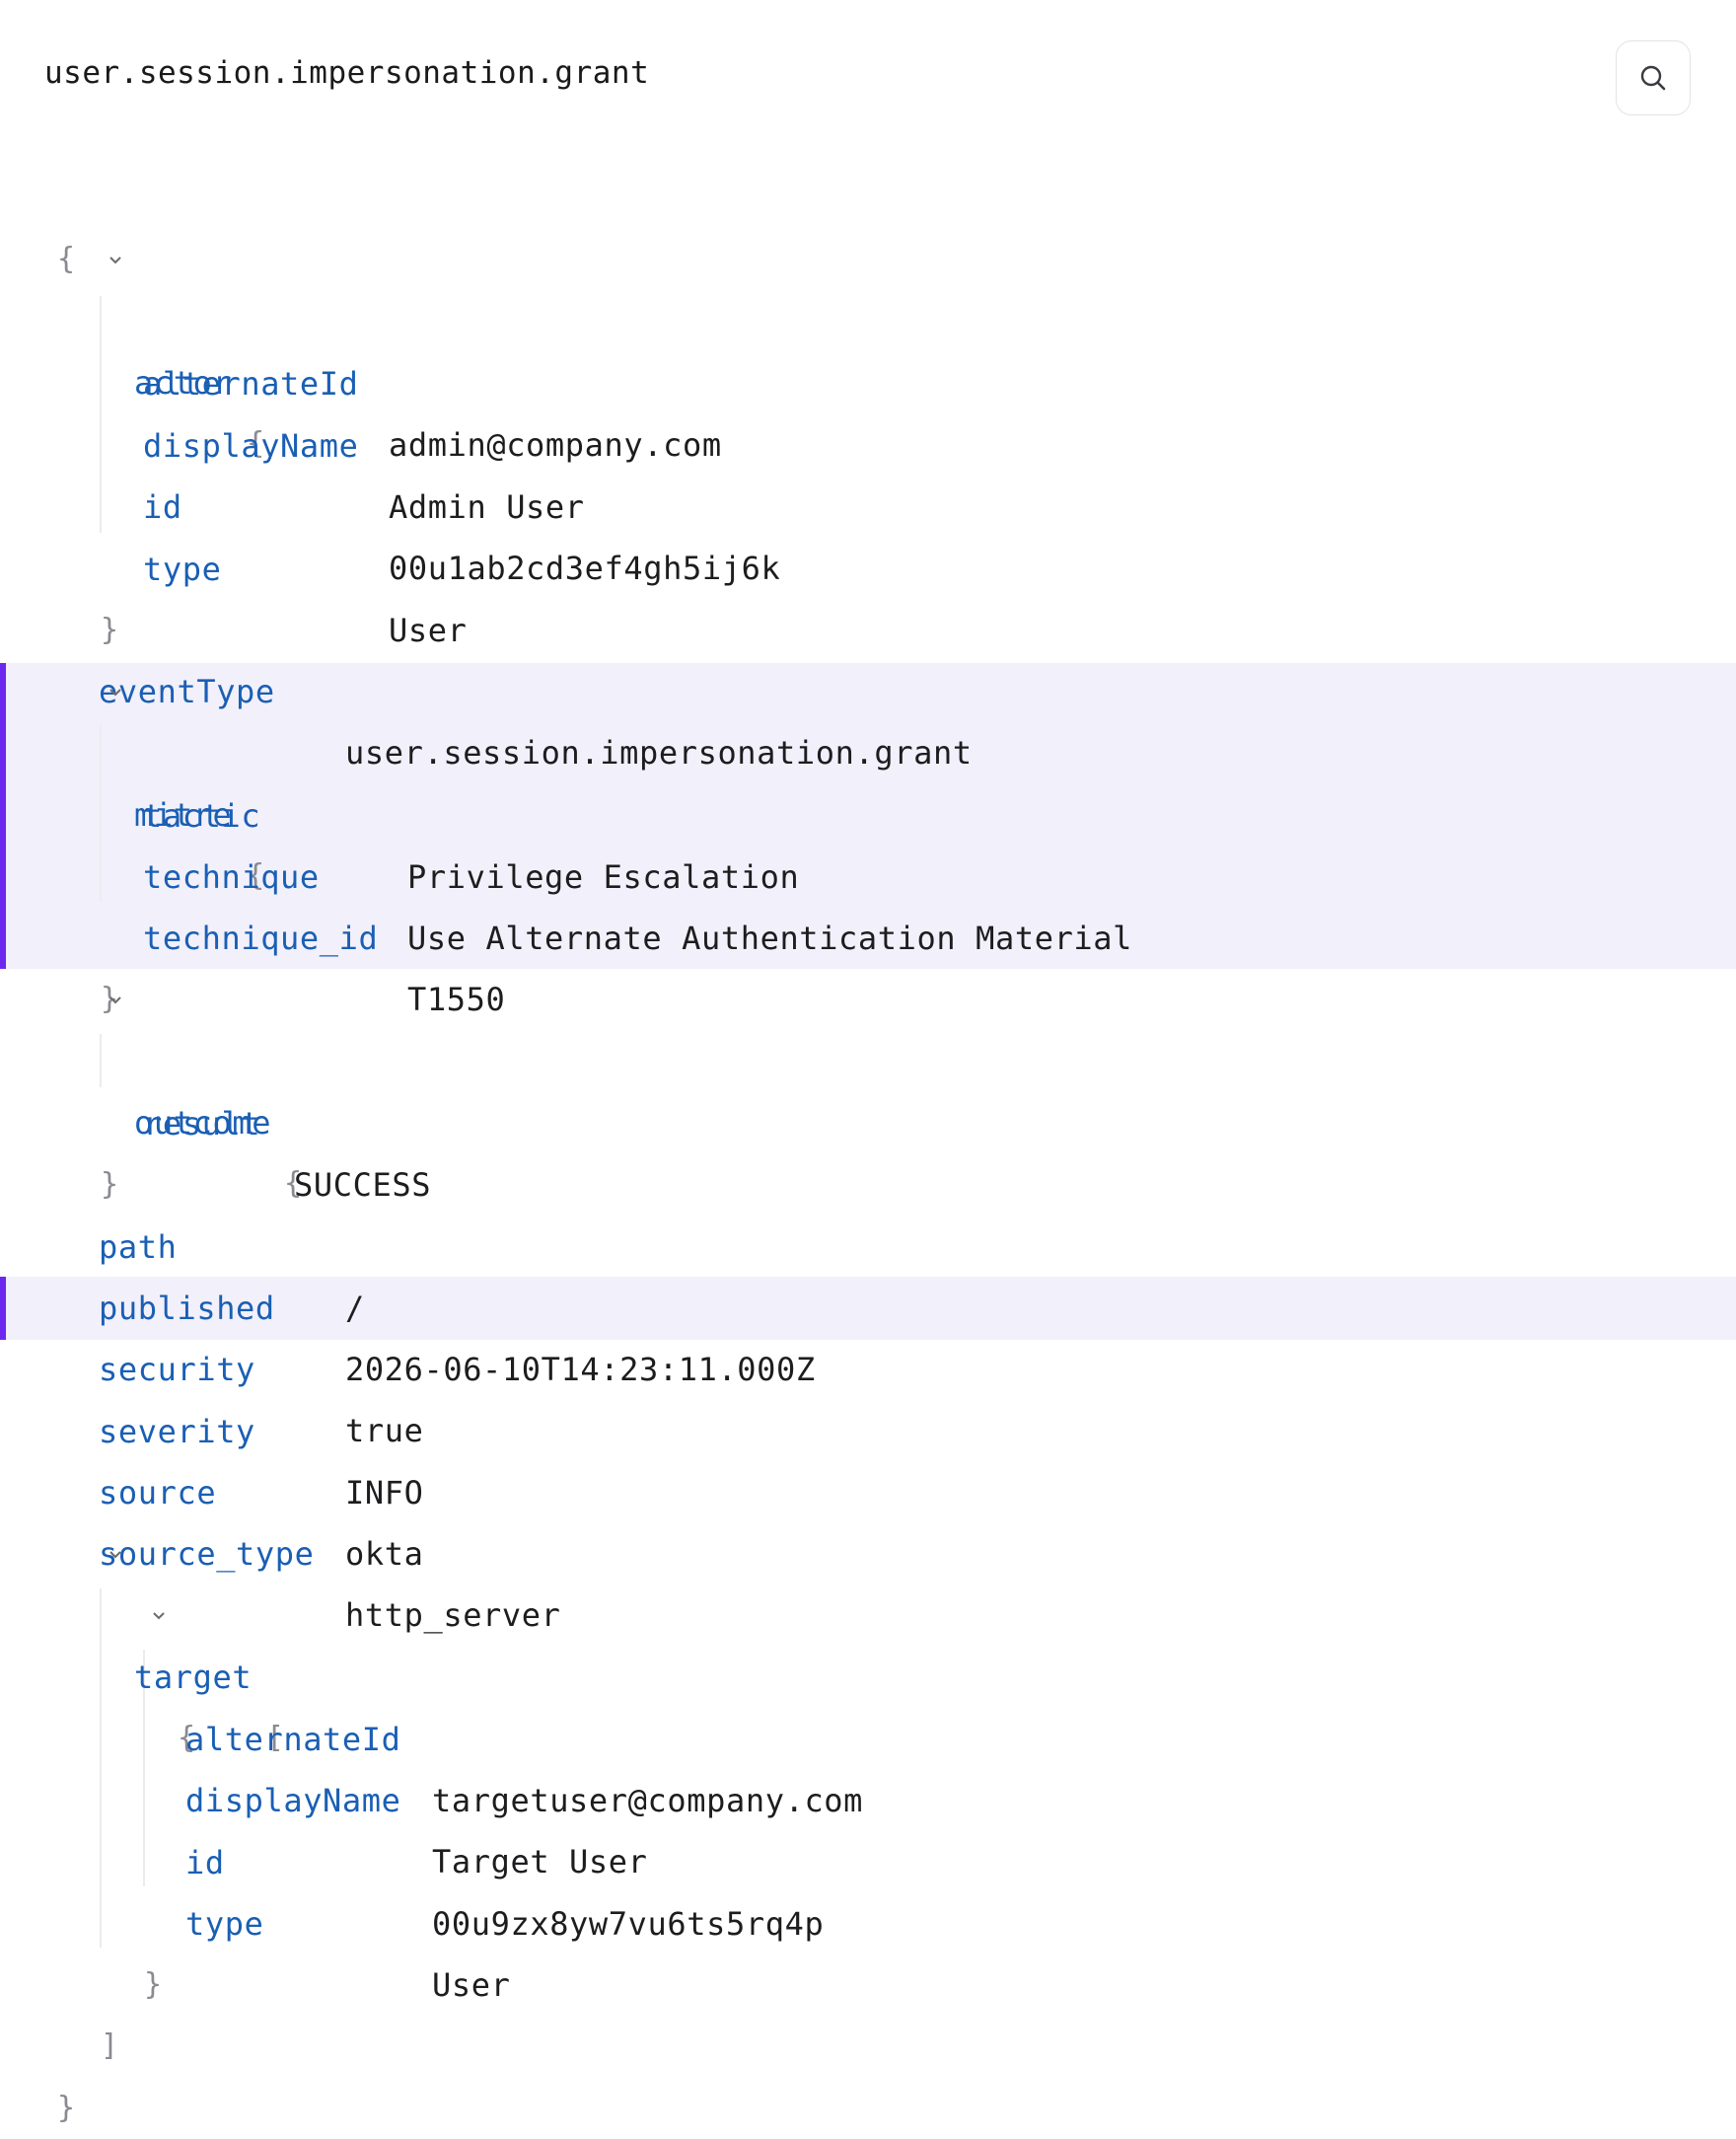 The width and height of the screenshot is (1736, 2139). I want to click on mitre-close: }, so click(110, 999).